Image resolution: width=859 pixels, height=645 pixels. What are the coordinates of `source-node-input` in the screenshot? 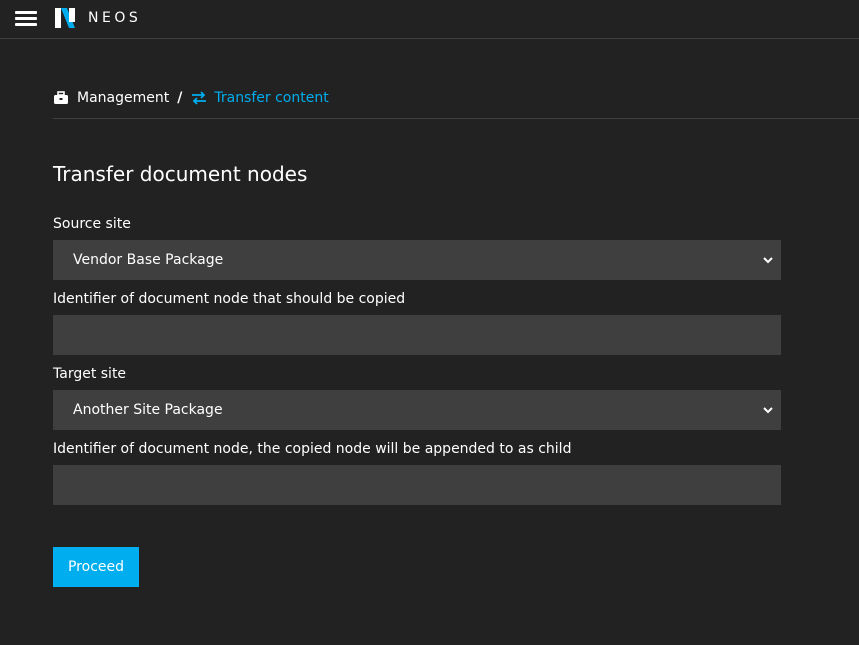 It's located at (417, 335).